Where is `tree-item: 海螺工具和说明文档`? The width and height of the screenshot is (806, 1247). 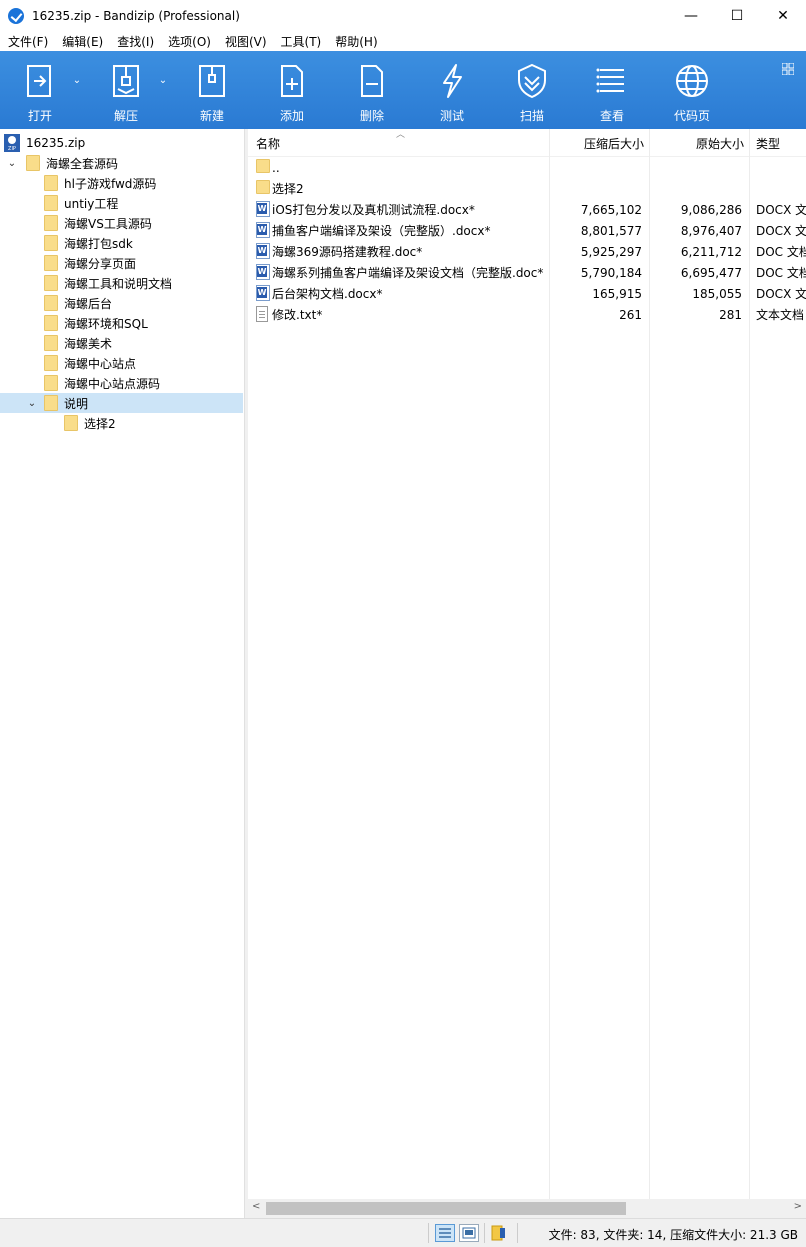
tree-item: 海螺工具和说明文档 is located at coordinates (121, 283).